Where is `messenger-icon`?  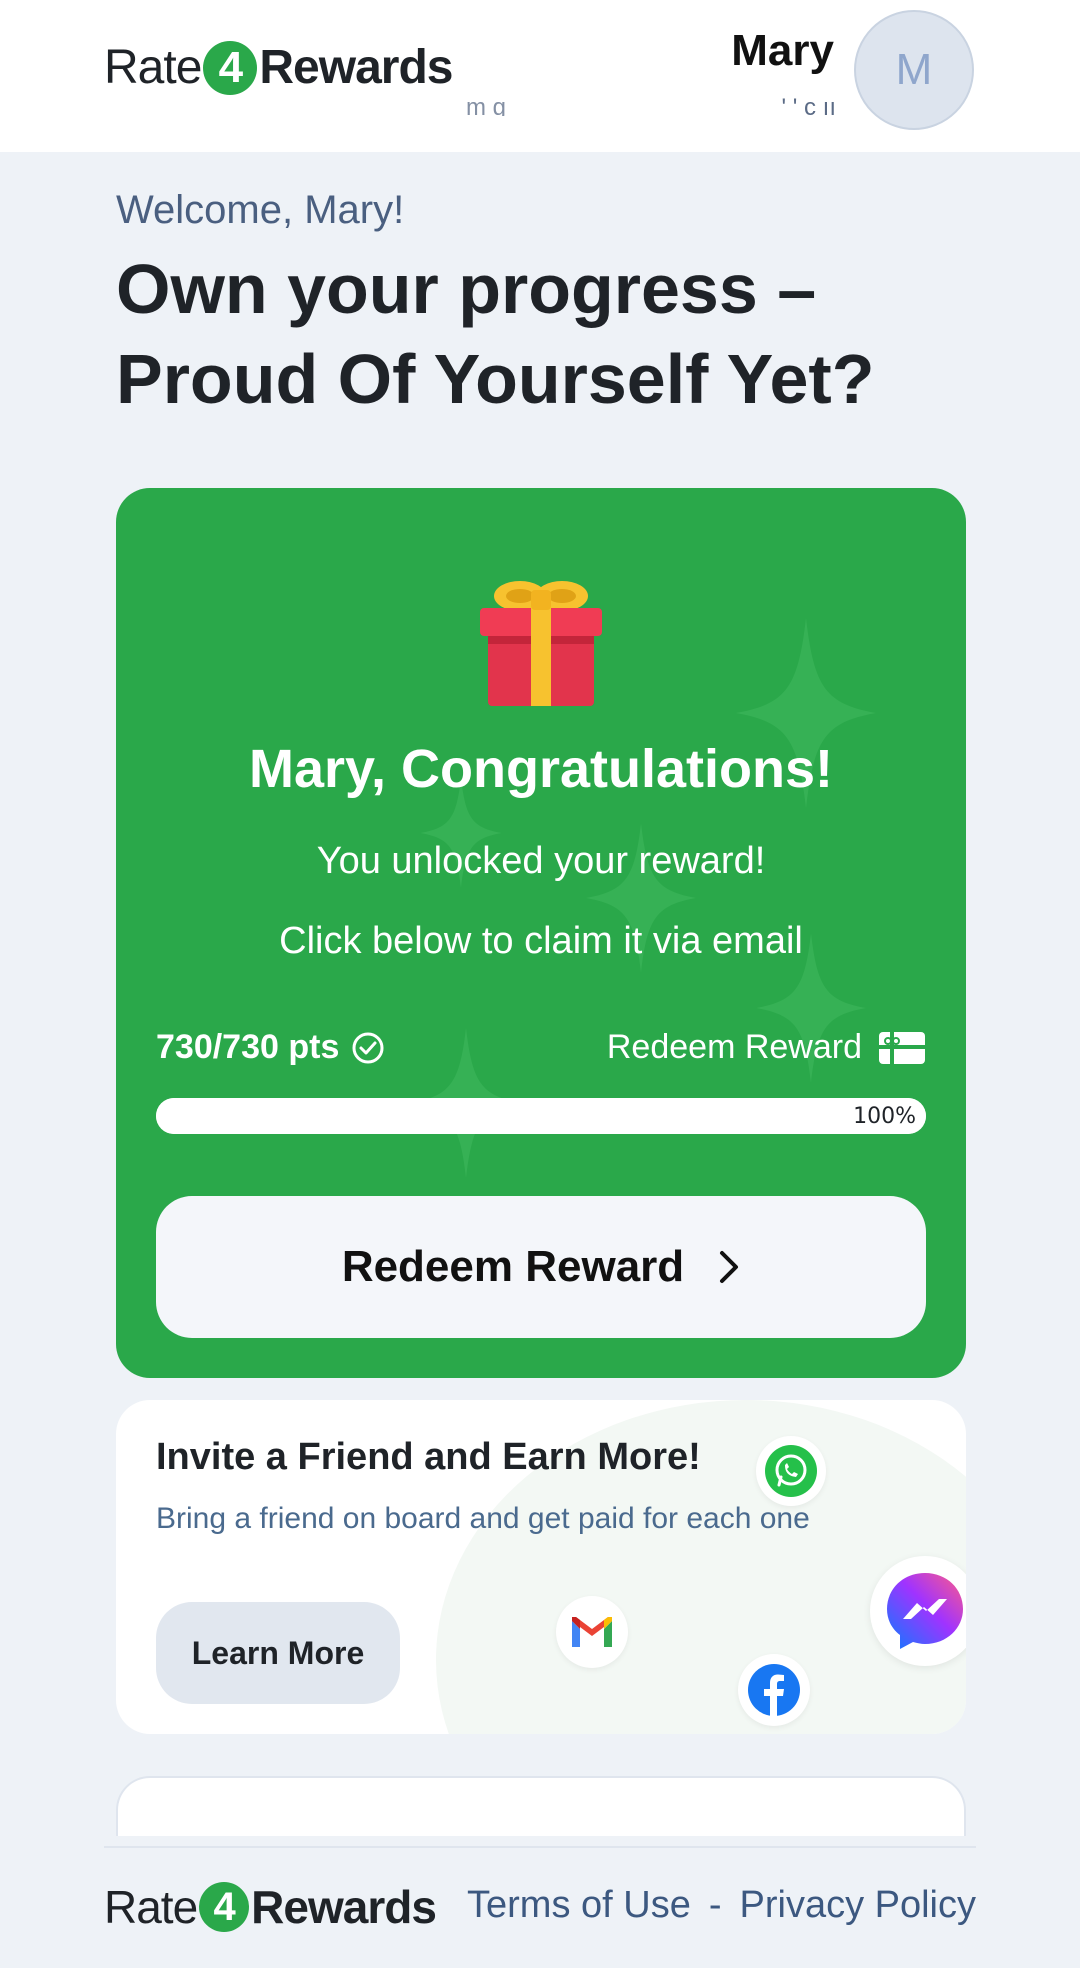 messenger-icon is located at coordinates (918, 1611).